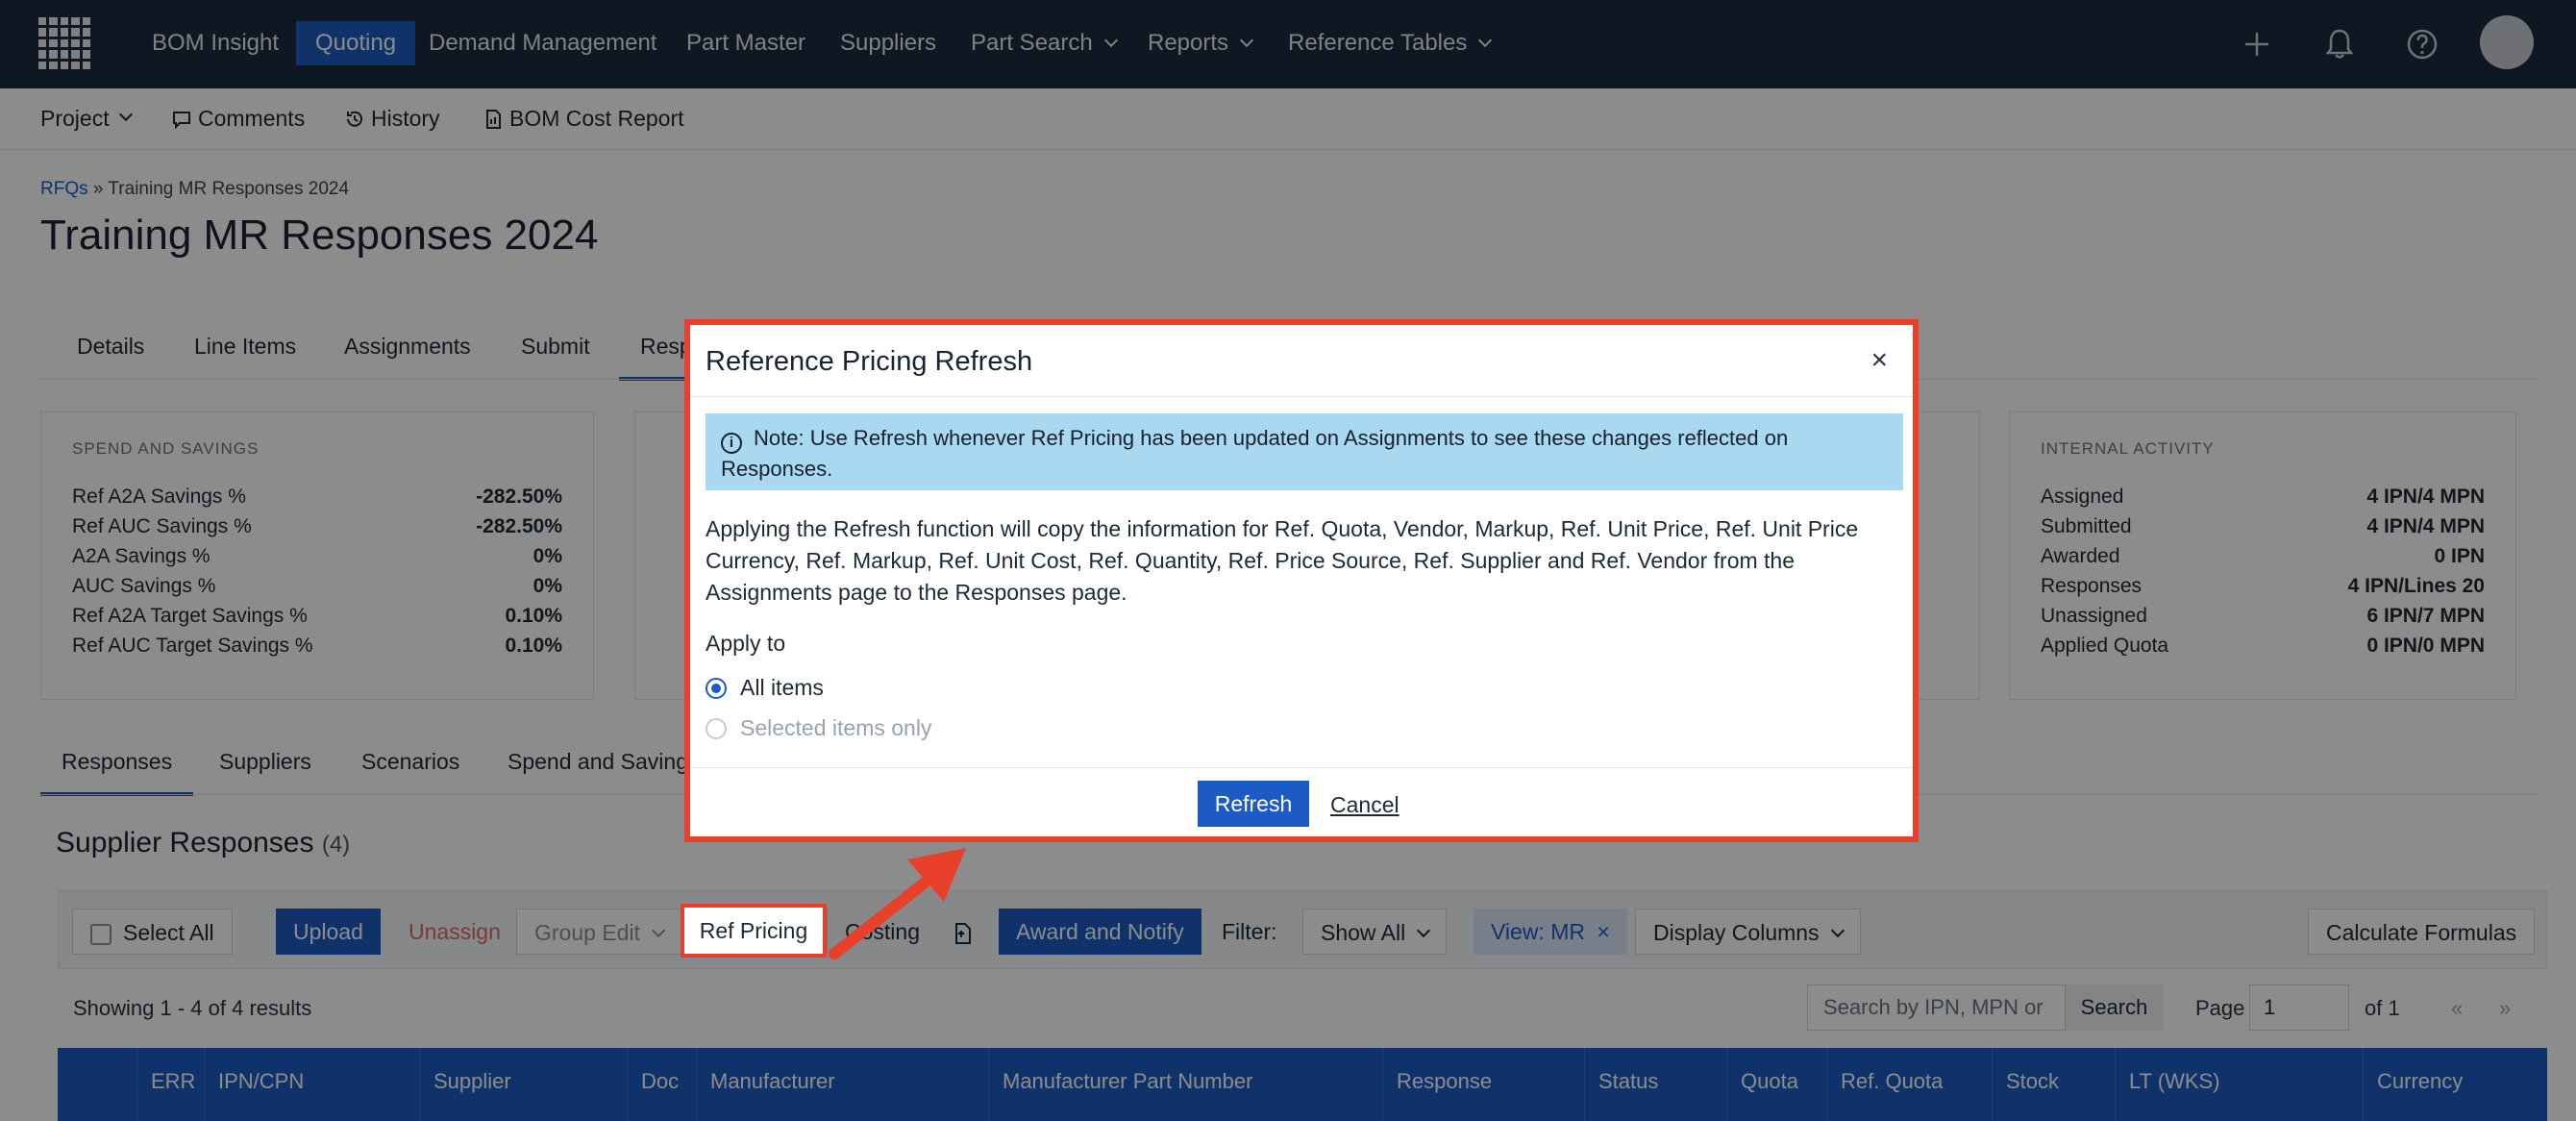 This screenshot has height=1121, width=2576. What do you see at coordinates (870, 362) in the screenshot?
I see `dialog-title: Reference Pricing Refresh` at bounding box center [870, 362].